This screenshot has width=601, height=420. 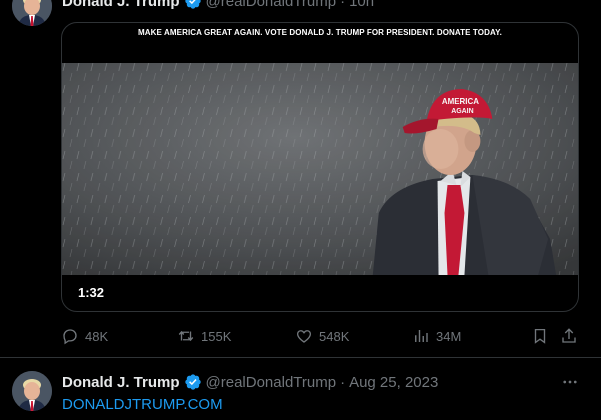 I want to click on bookmark-button, so click(x=540, y=336).